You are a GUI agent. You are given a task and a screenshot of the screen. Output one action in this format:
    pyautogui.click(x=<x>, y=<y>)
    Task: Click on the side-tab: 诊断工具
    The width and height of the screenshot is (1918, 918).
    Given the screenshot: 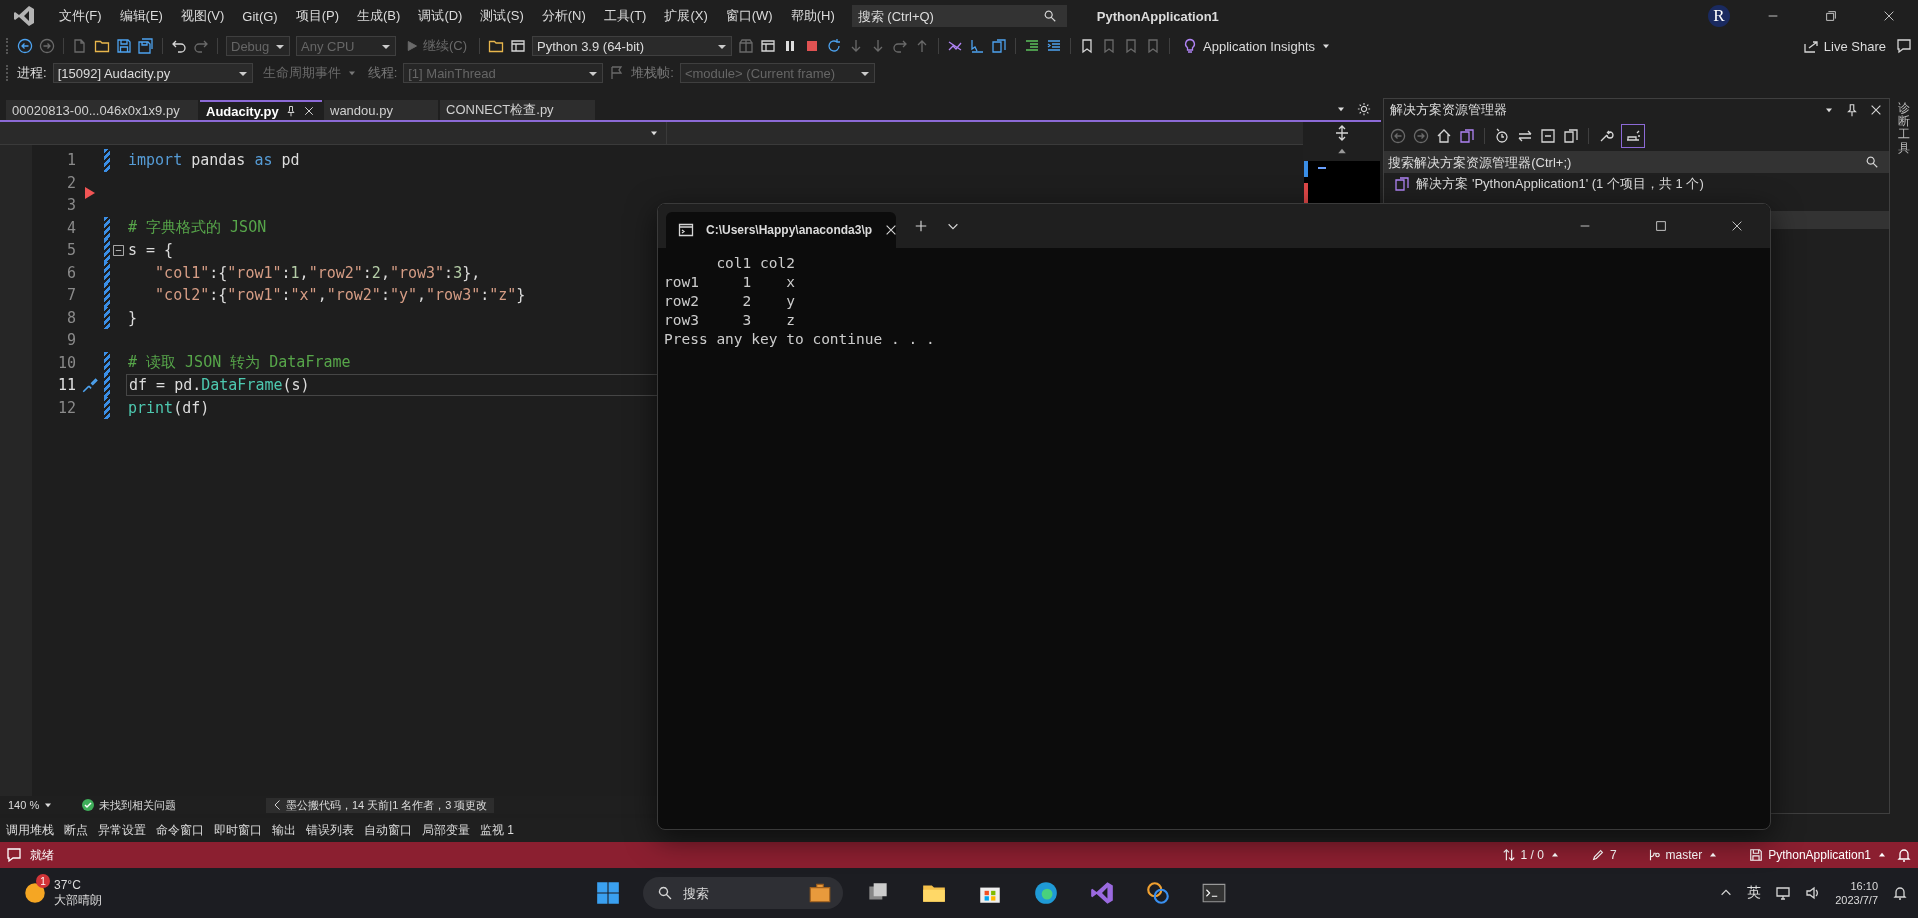 What is the action you would take?
    pyautogui.click(x=1904, y=128)
    